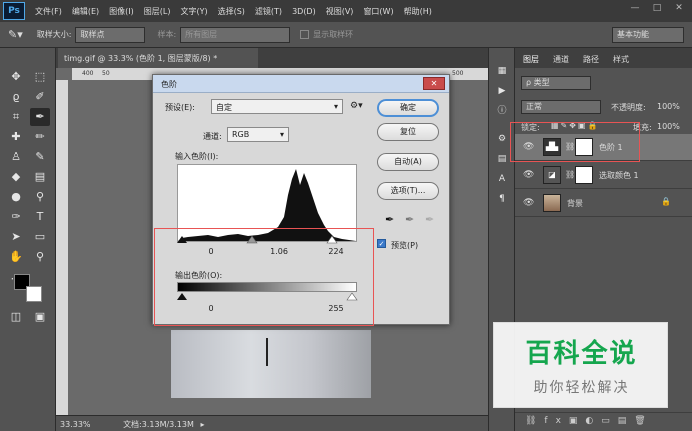 This screenshot has height=431, width=692. I want to click on eyedropper-tool-icon: ✒, so click(40, 117).